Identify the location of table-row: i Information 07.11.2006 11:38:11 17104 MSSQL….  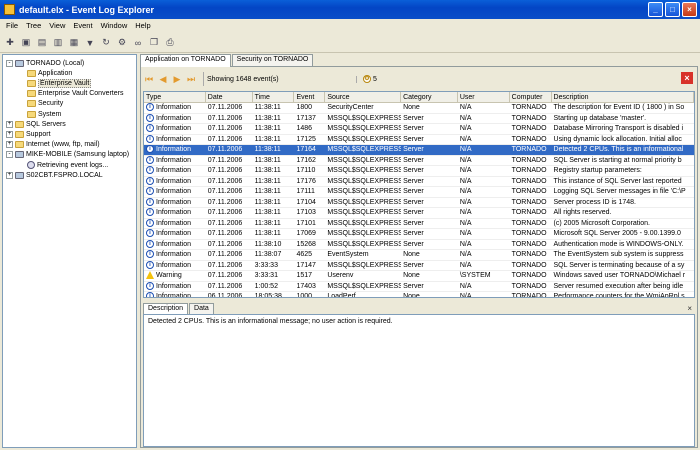
(419, 202).